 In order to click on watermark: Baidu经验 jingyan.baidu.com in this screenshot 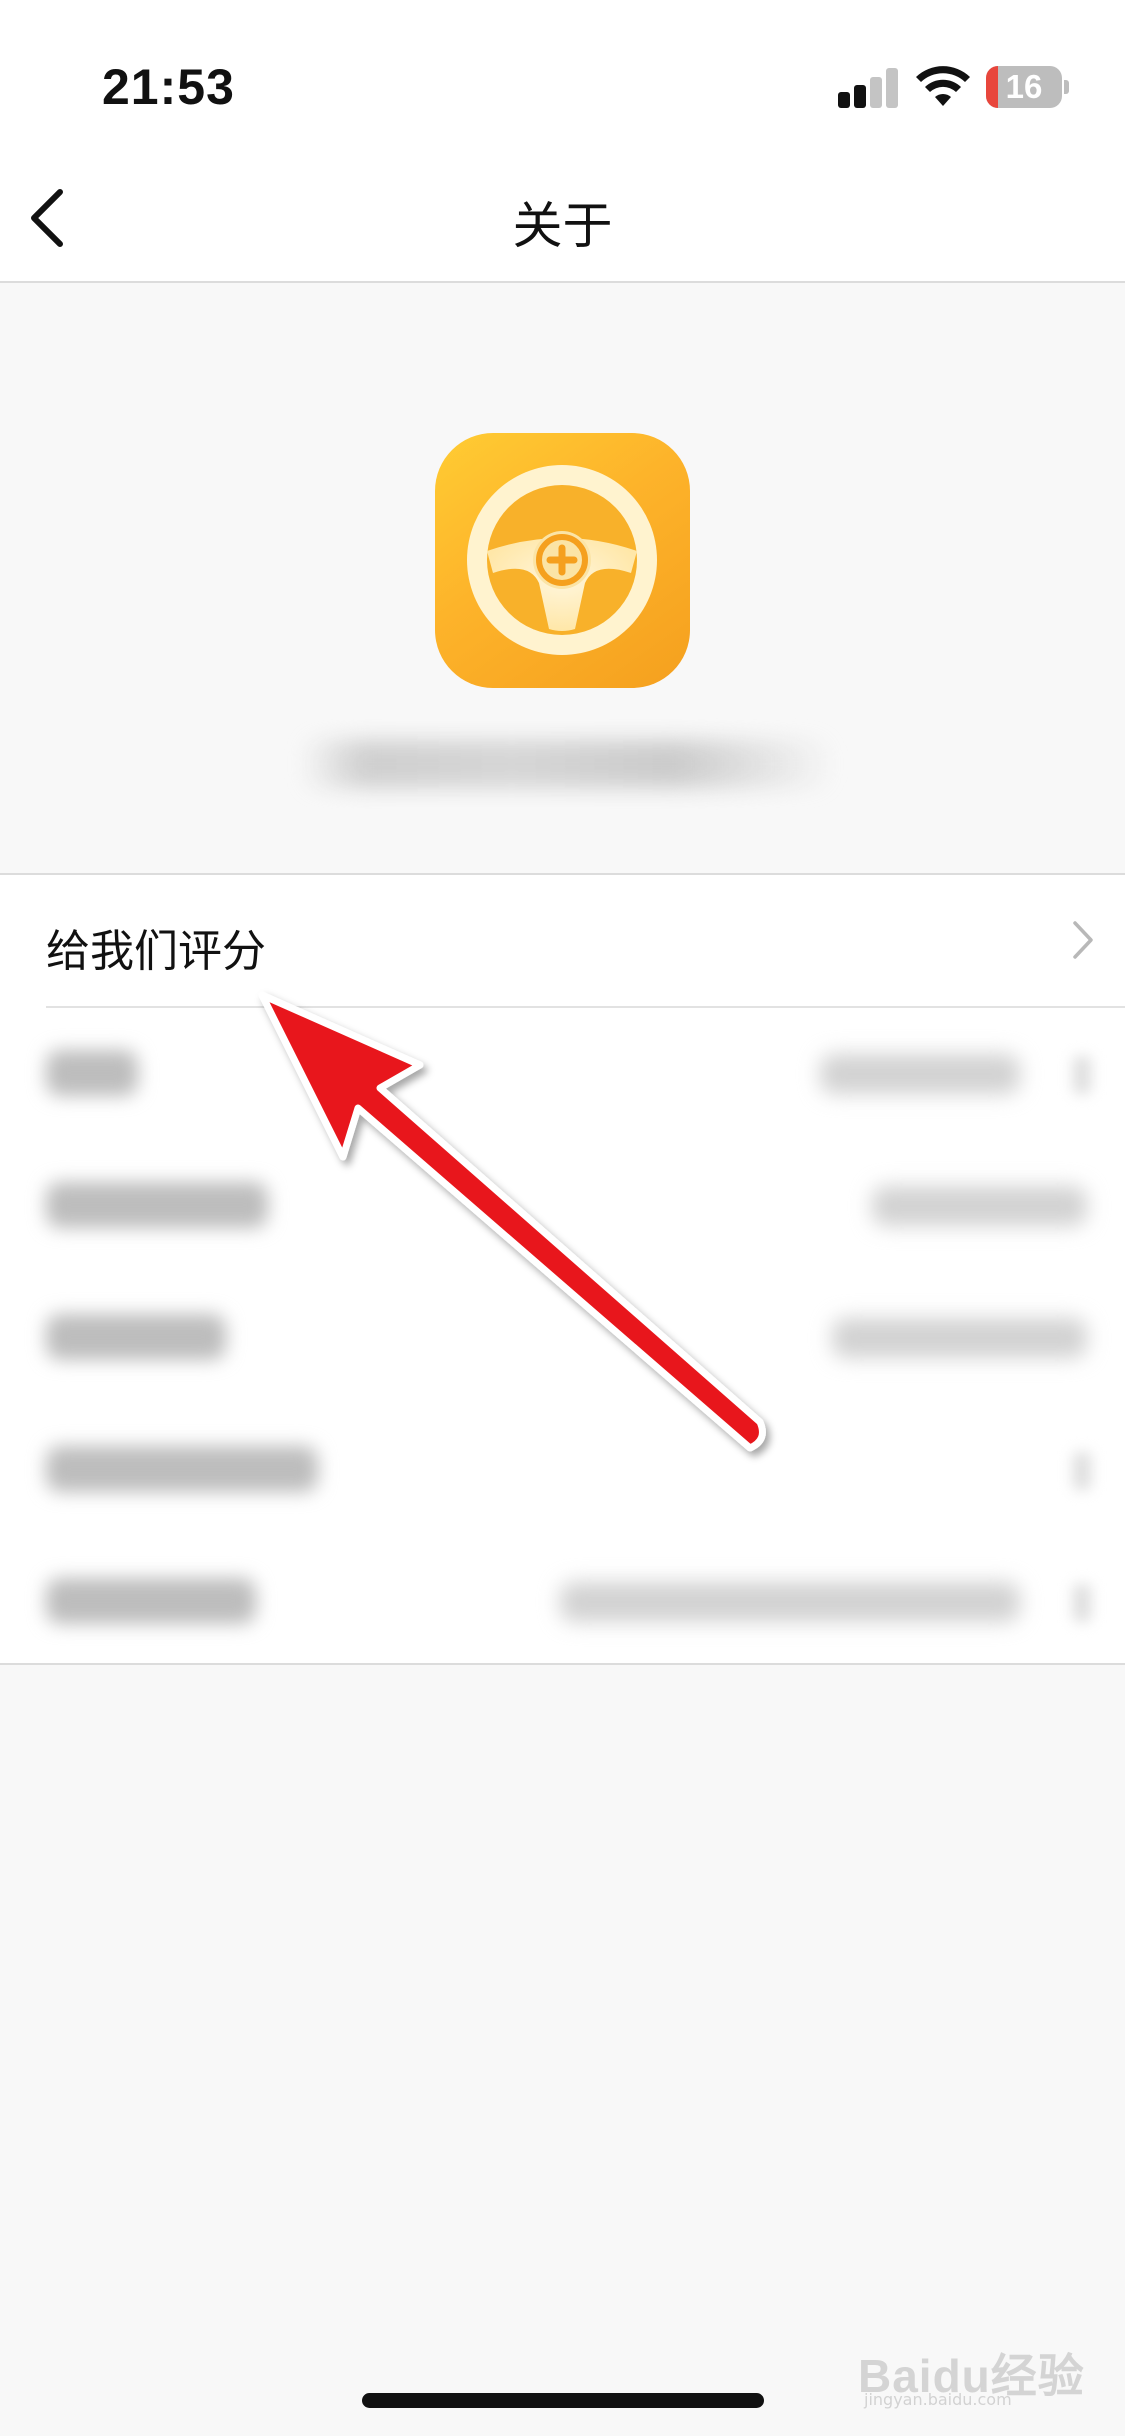, I will do `click(973, 2368)`.